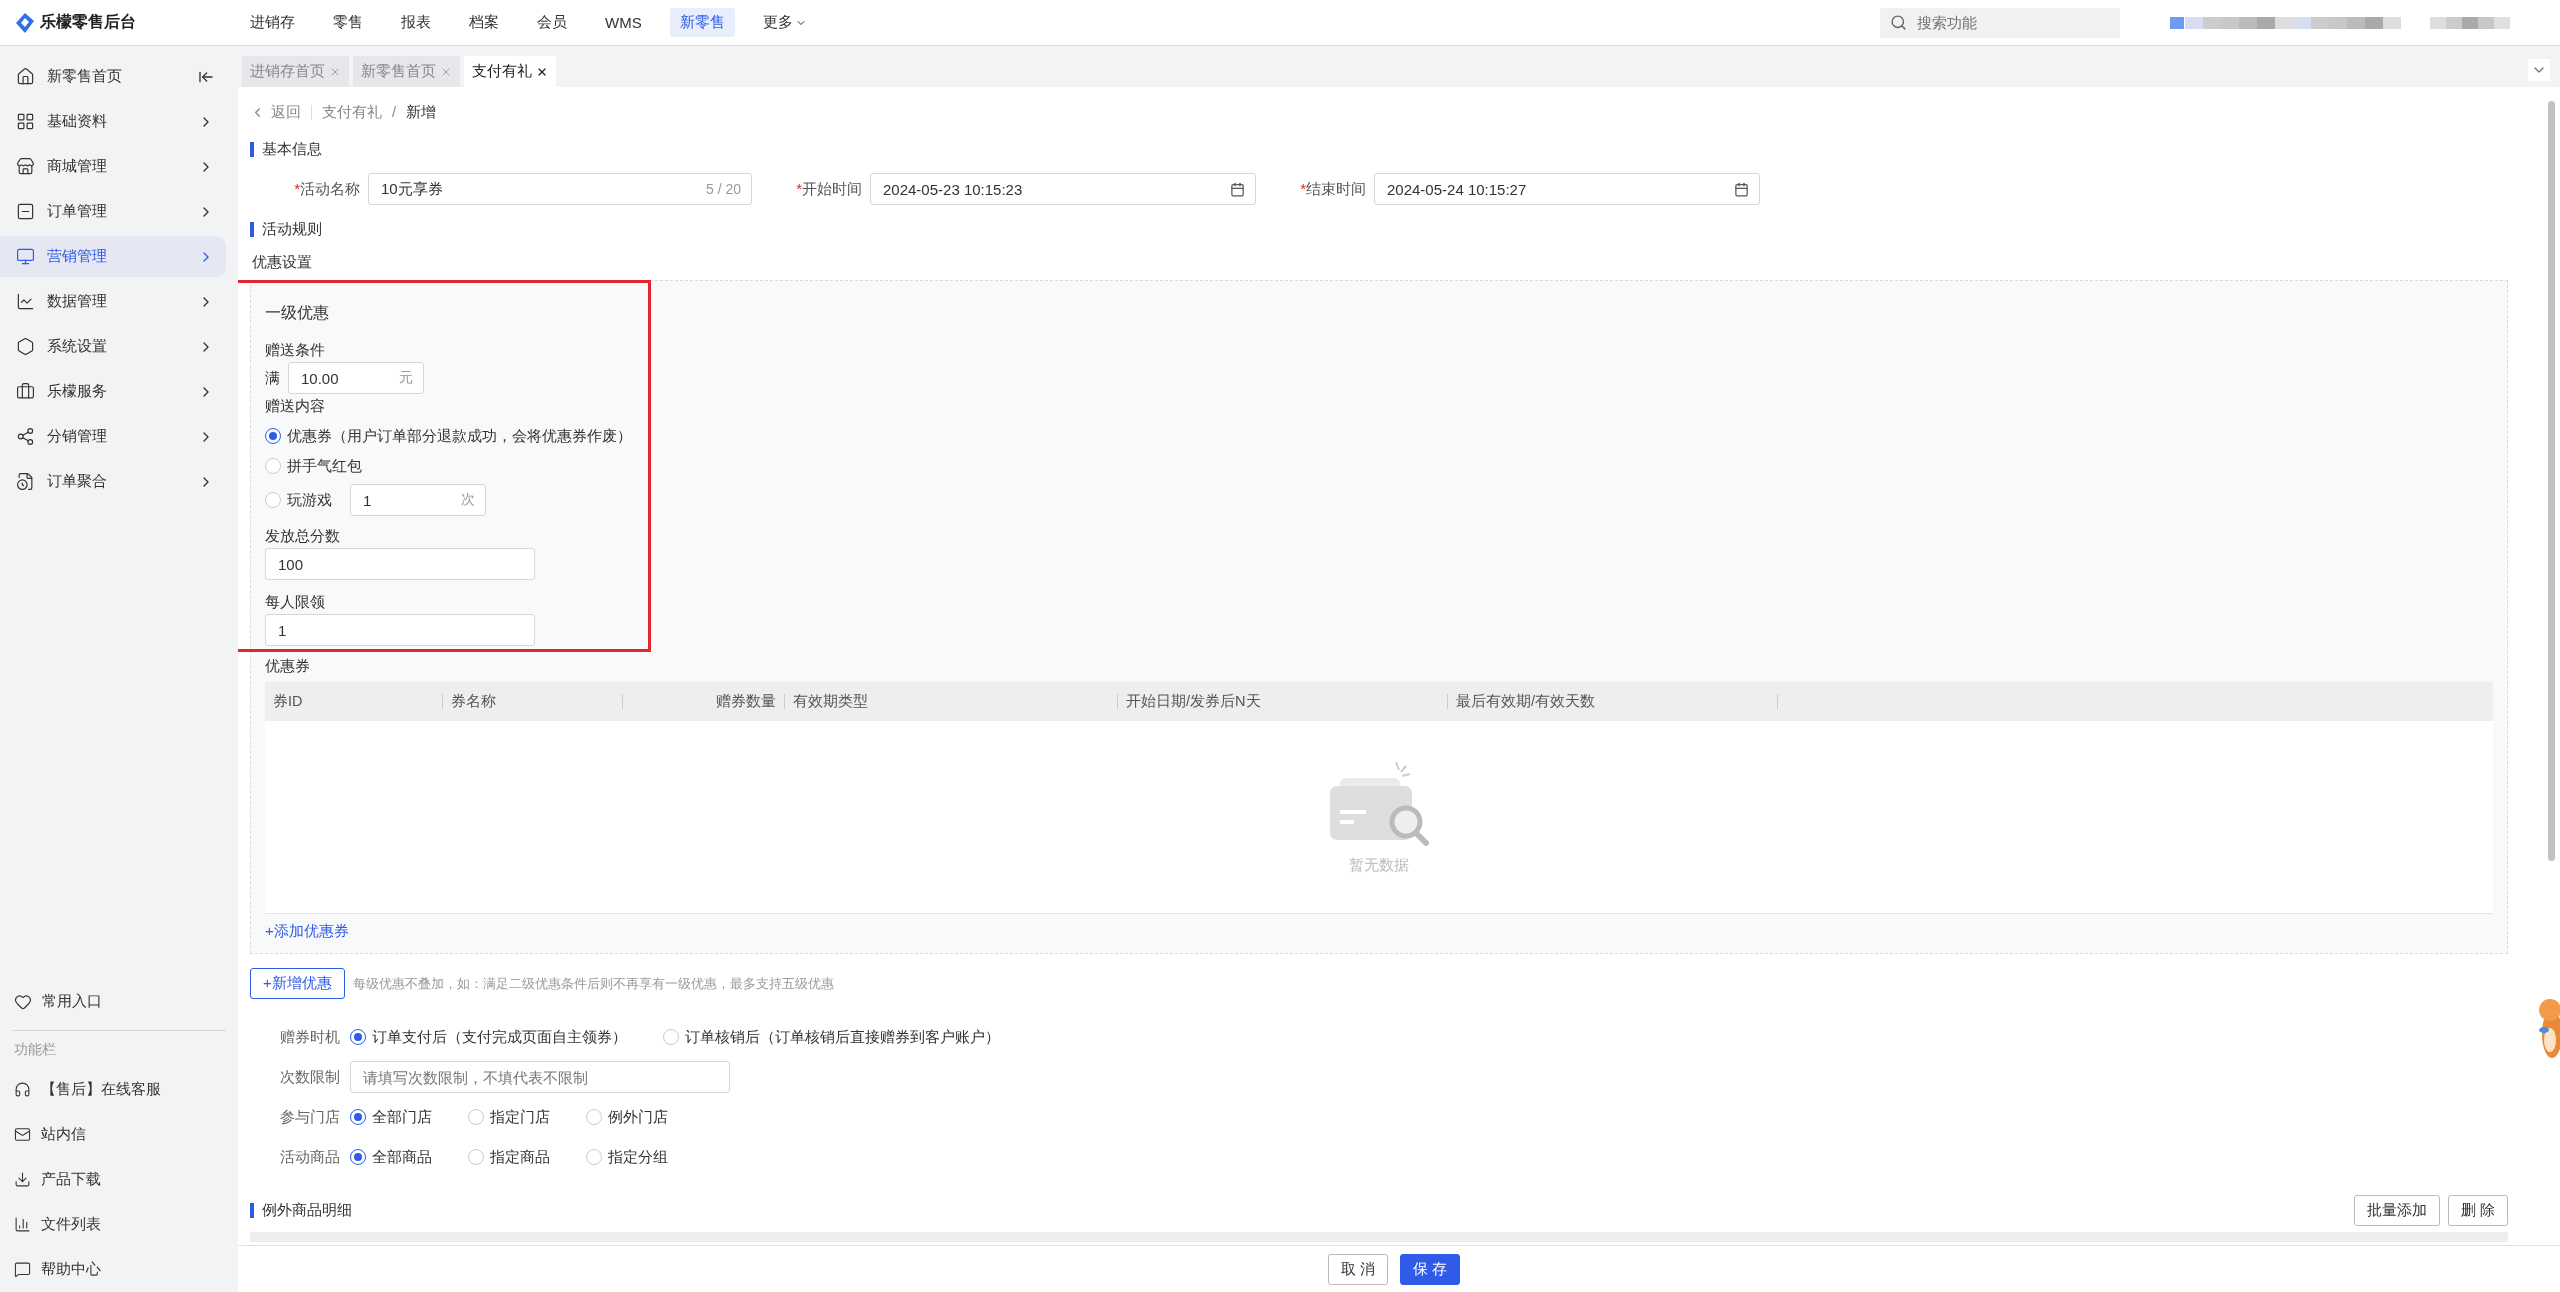 The image size is (2560, 1292). Describe the element at coordinates (593, 983) in the screenshot. I see `hint-text: 每级优惠不叠加，如：满足二级优惠条件后则不再享有一级优惠，最多支持五级优惠` at that location.